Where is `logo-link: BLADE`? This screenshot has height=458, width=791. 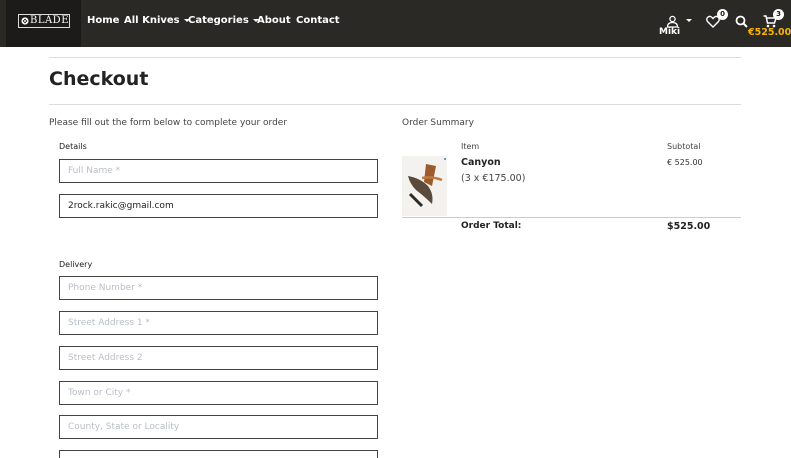
logo-link: BLADE is located at coordinates (43, 23).